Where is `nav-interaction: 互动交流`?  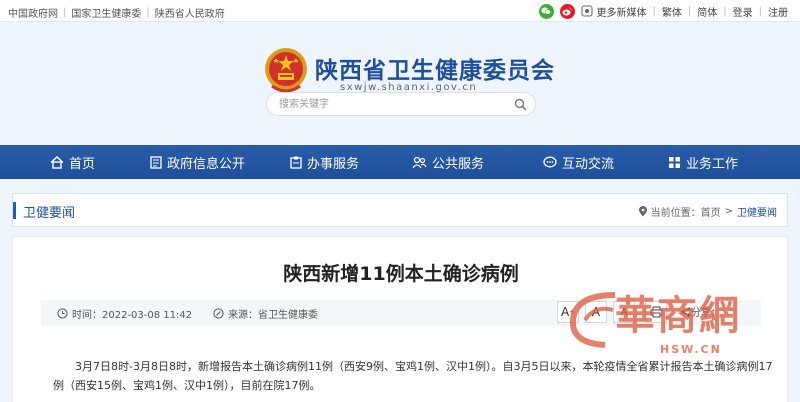 nav-interaction: 互动交流 is located at coordinates (578, 162).